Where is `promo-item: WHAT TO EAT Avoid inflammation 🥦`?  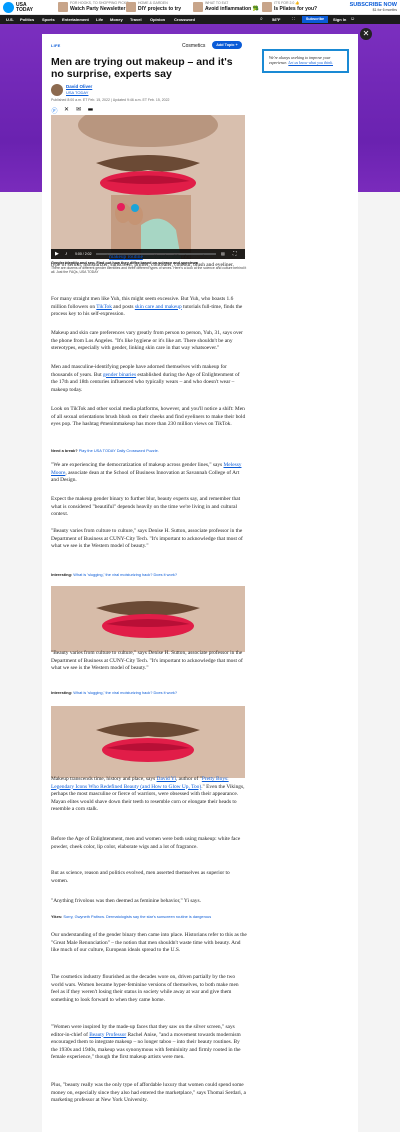
promo-item: WHAT TO EAT Avoid inflammation 🥦 is located at coordinates (232, 6).